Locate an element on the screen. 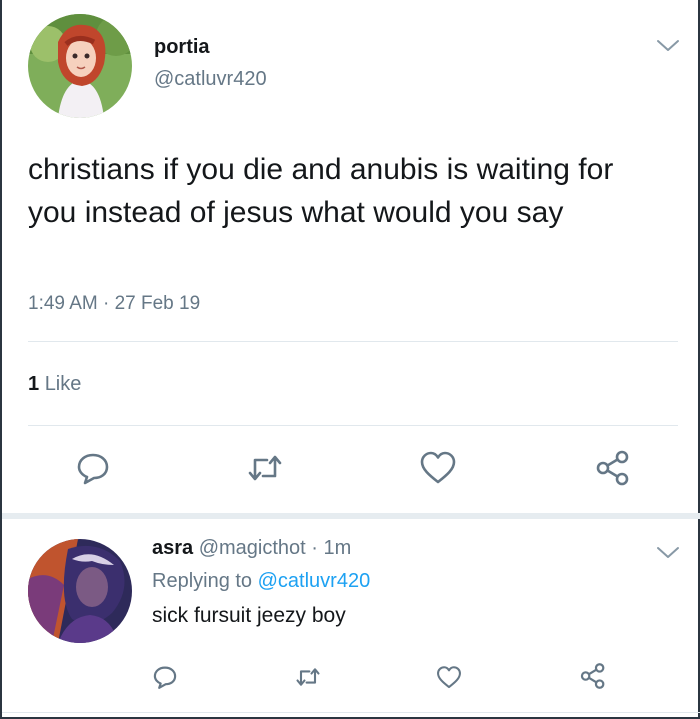 This screenshot has width=700, height=719. like-count-label: Like is located at coordinates (63, 384).